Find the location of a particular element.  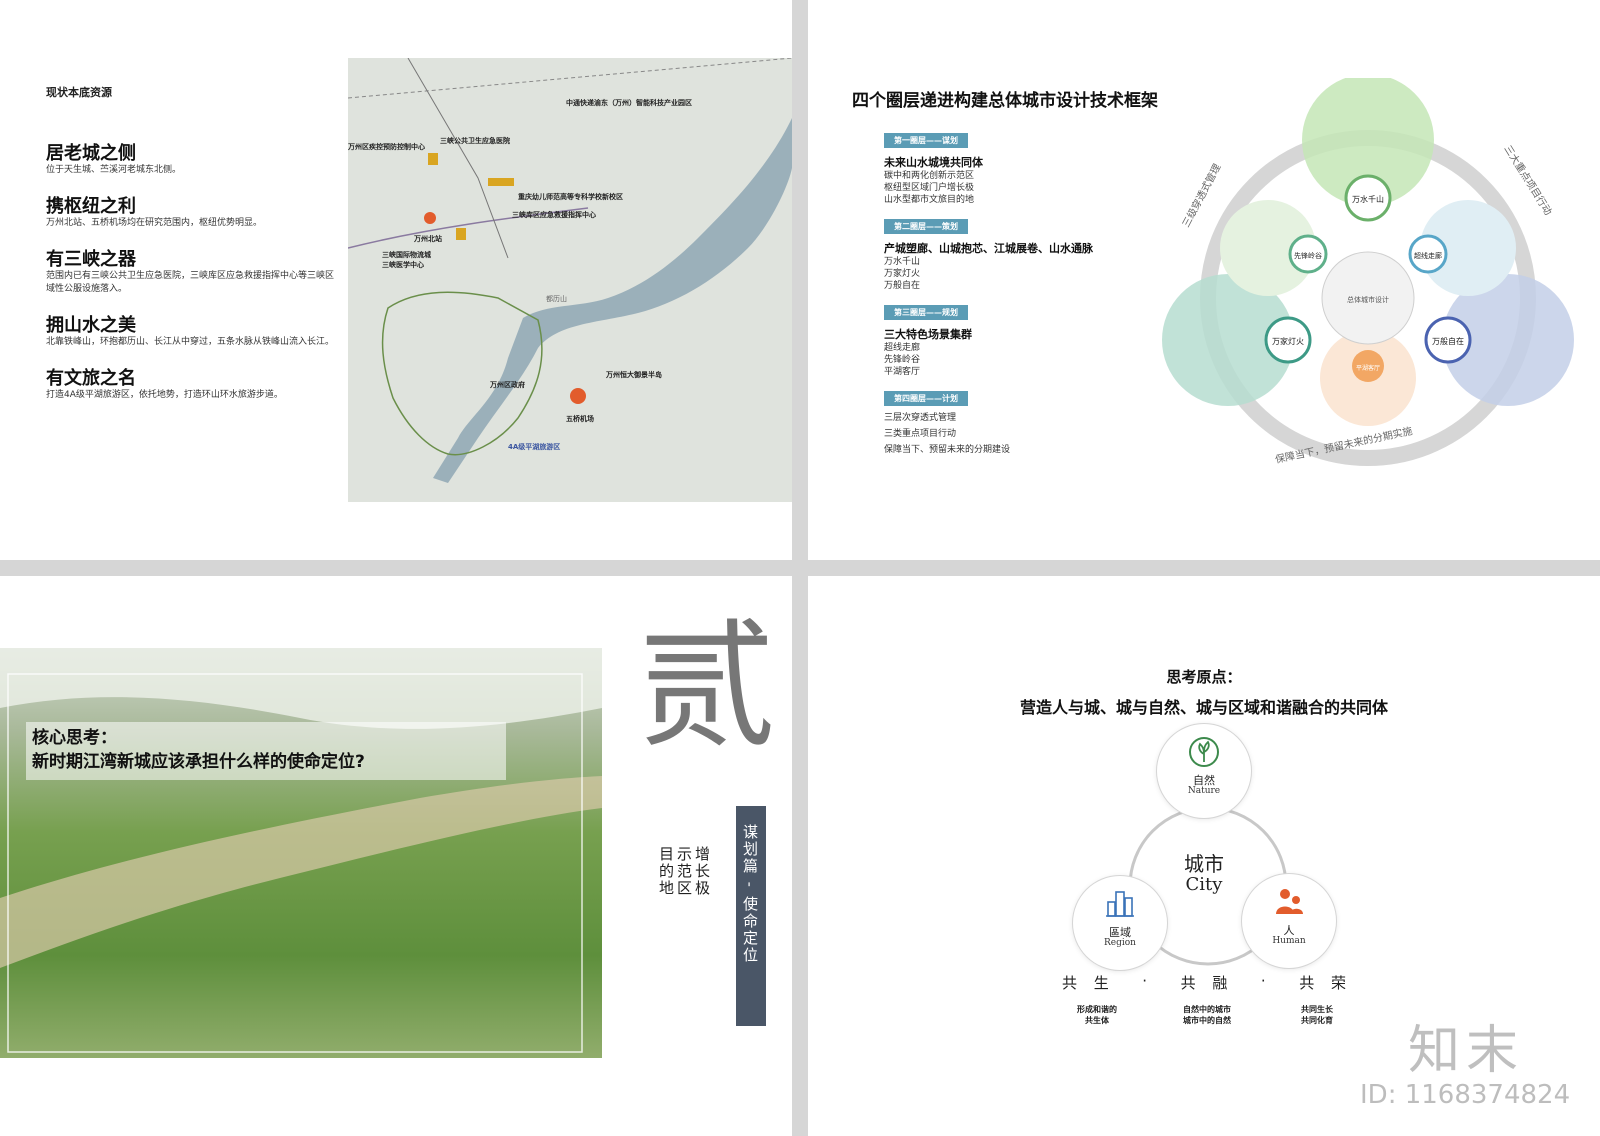

slogan-word: 共 荣 is located at coordinates (1325, 983).